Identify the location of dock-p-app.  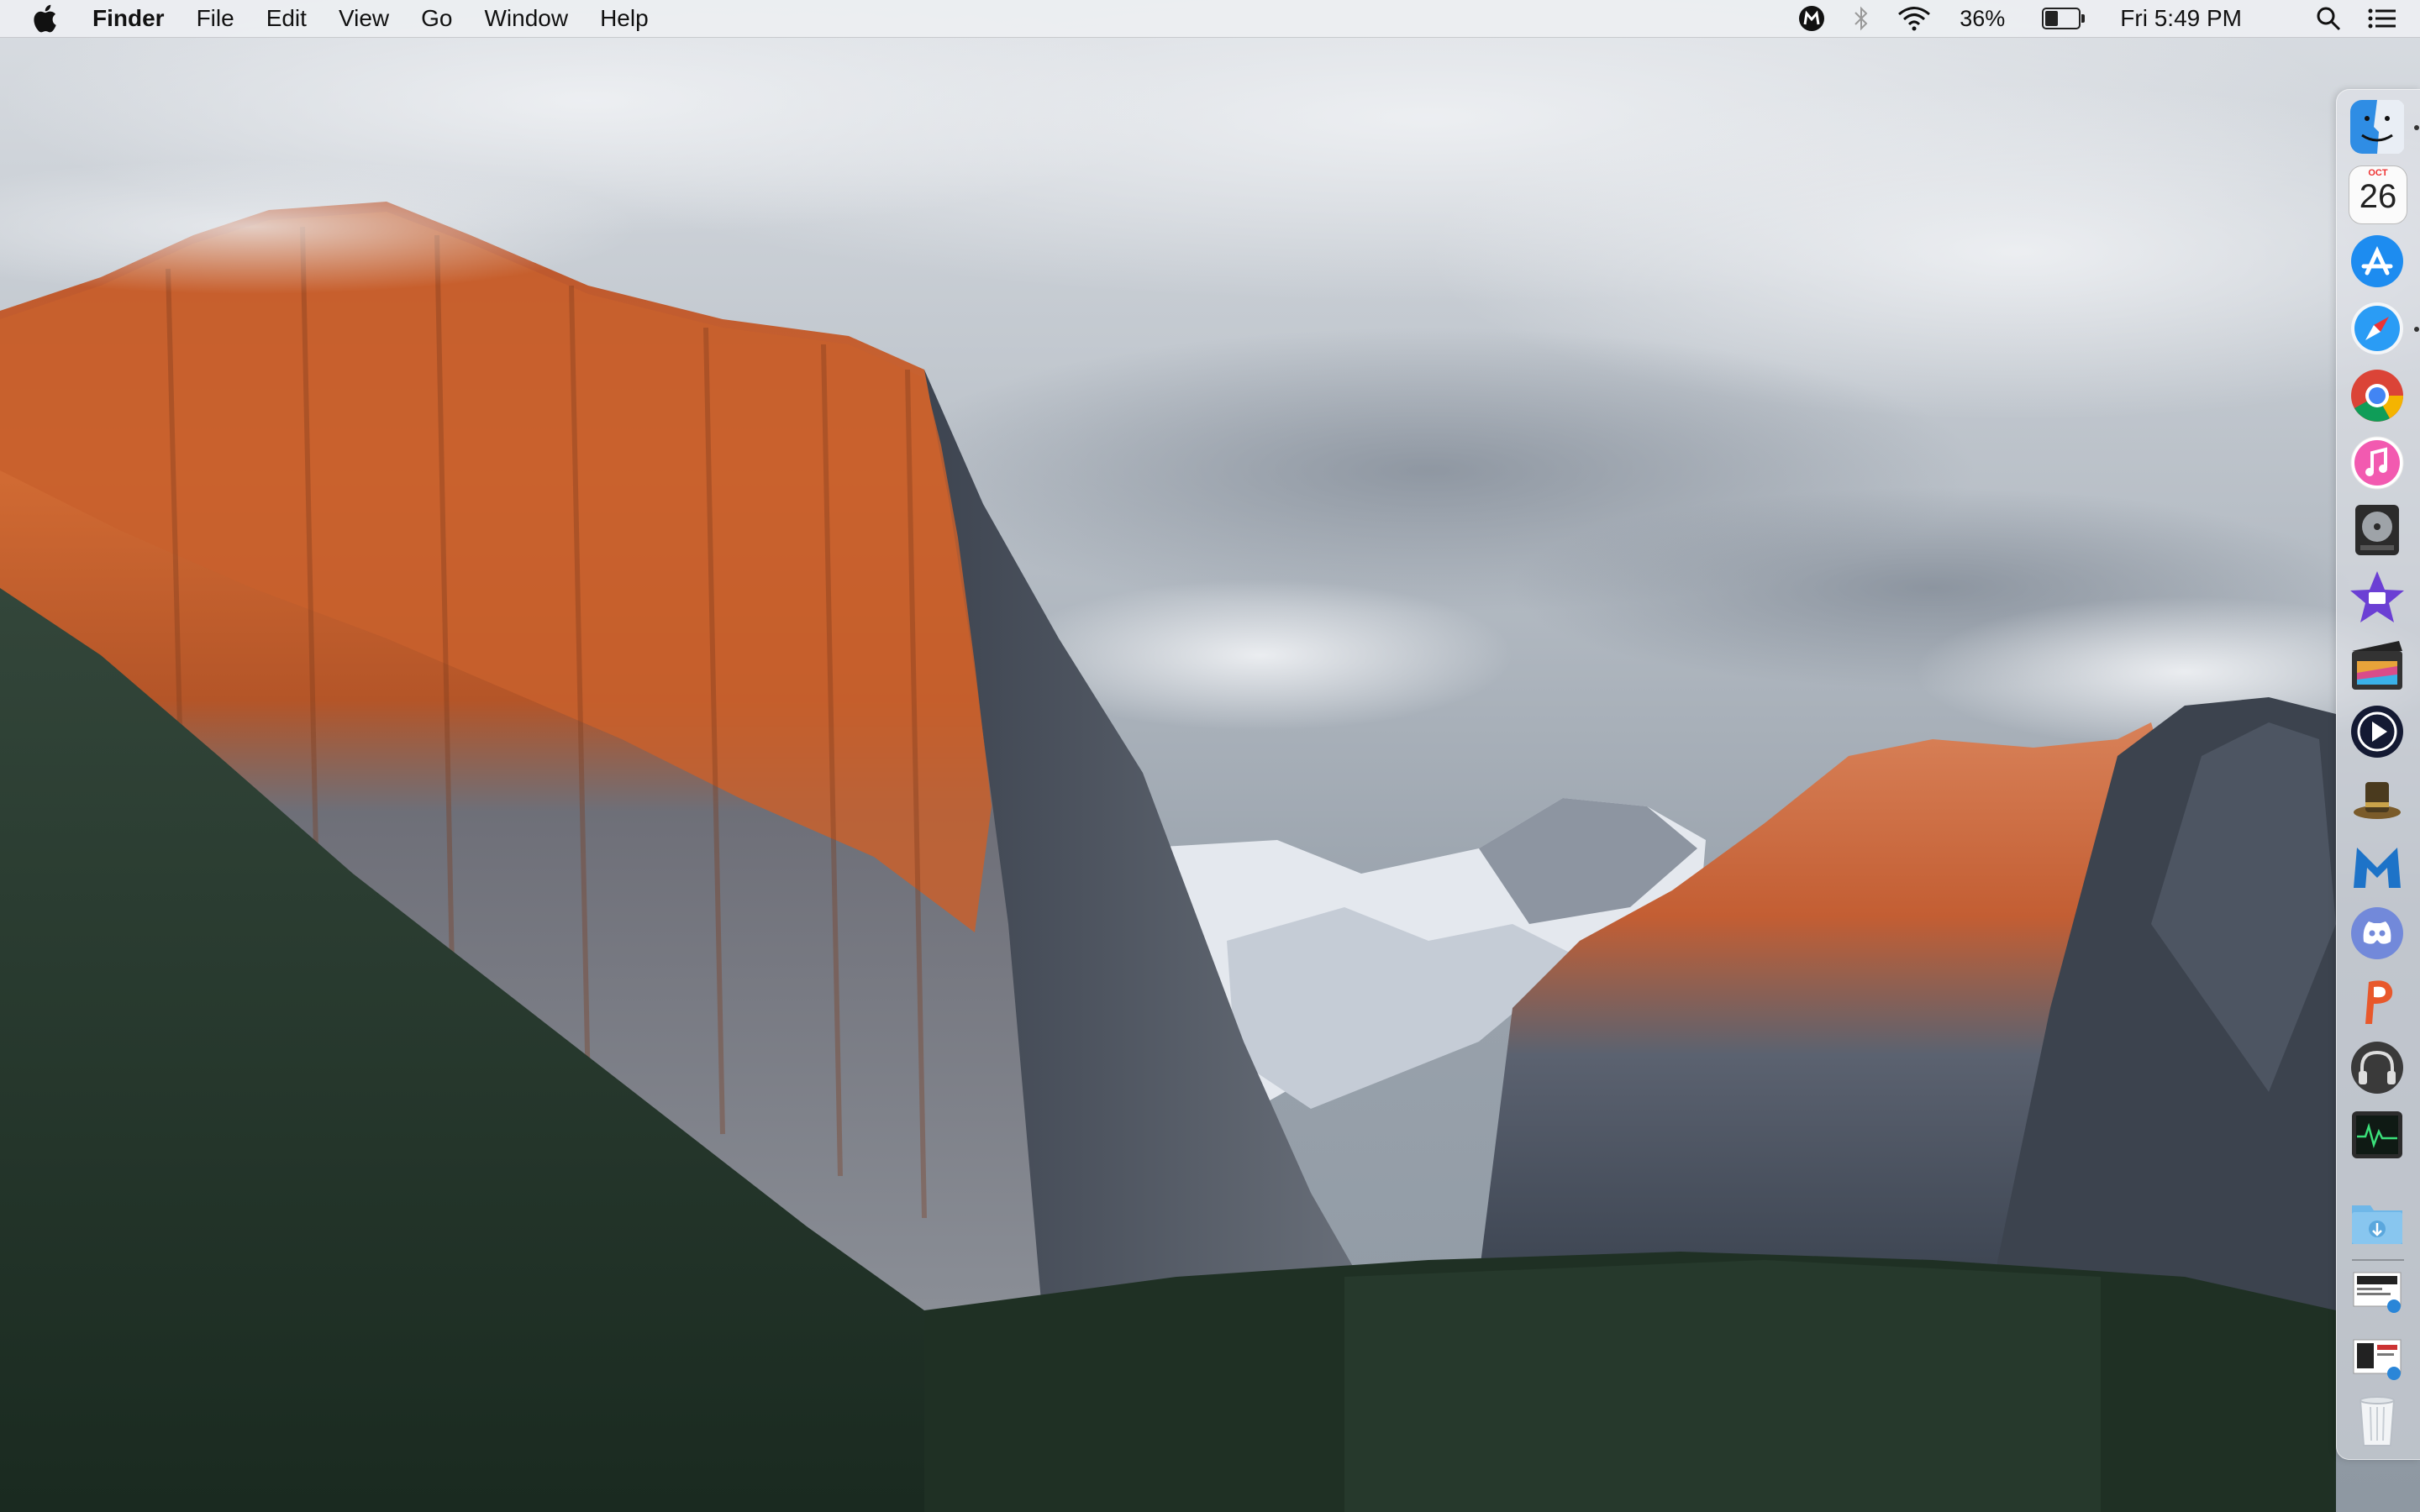
(2377, 1000).